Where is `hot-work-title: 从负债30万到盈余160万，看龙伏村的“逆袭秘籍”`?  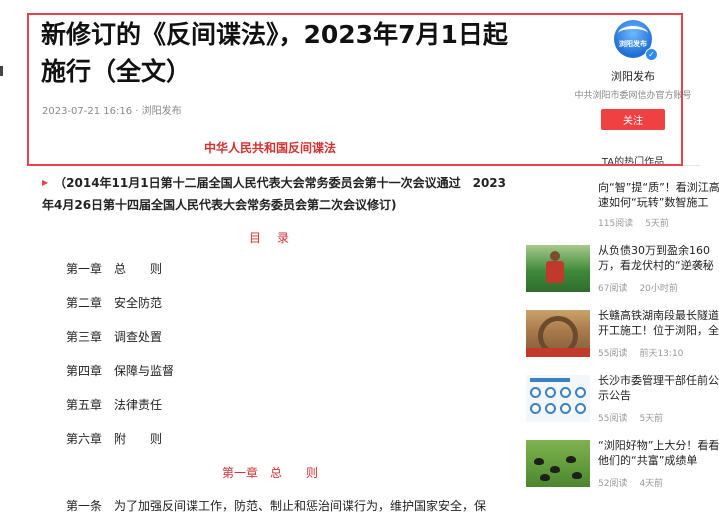
hot-work-title: 从负债30万到盈余160万，看龙伏村的“逆袭秘籍” is located at coordinates (658, 258).